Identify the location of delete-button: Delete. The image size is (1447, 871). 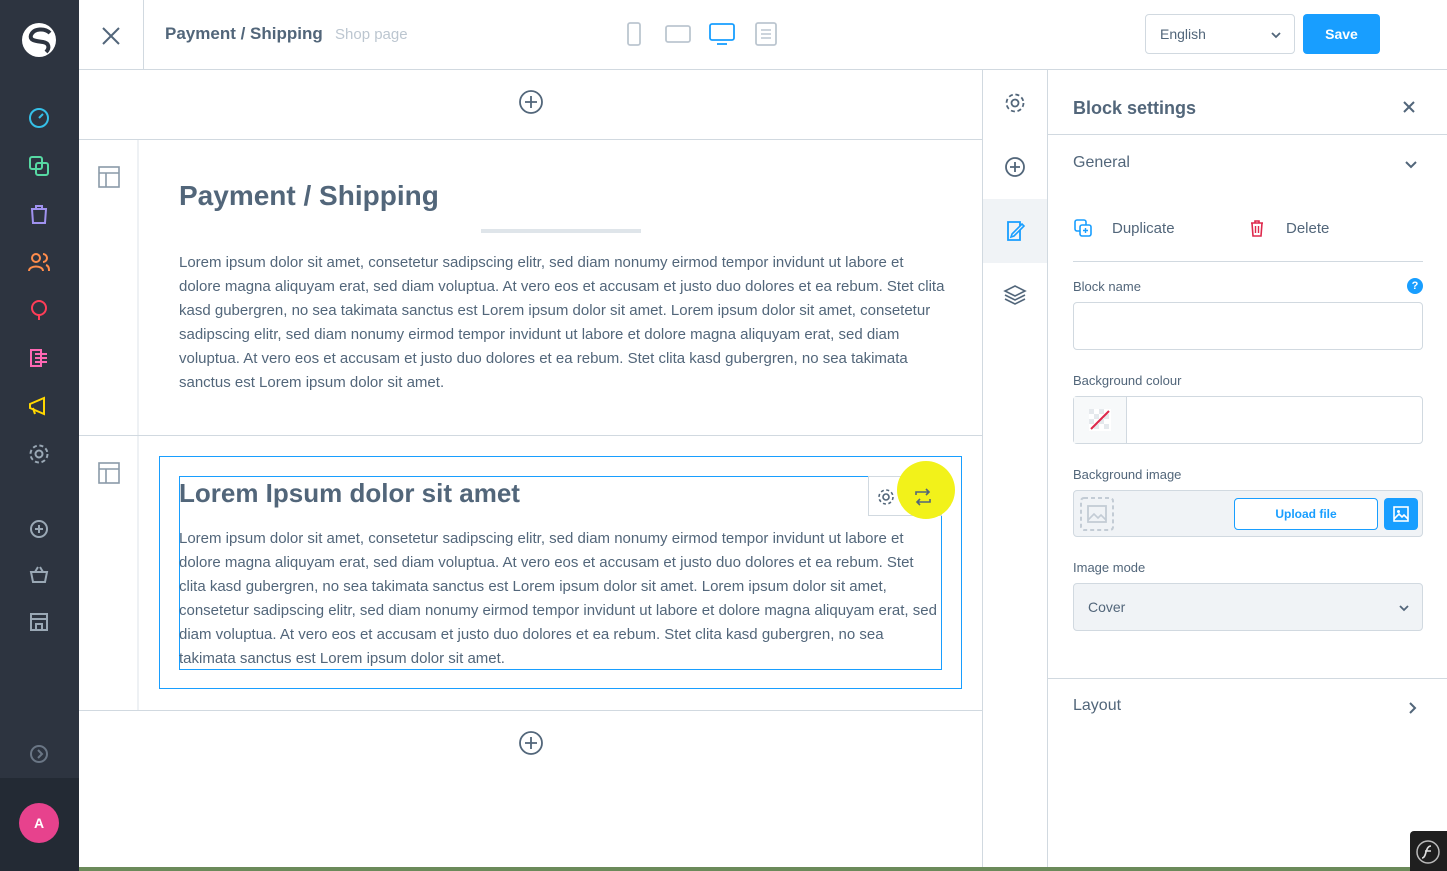
(1307, 228).